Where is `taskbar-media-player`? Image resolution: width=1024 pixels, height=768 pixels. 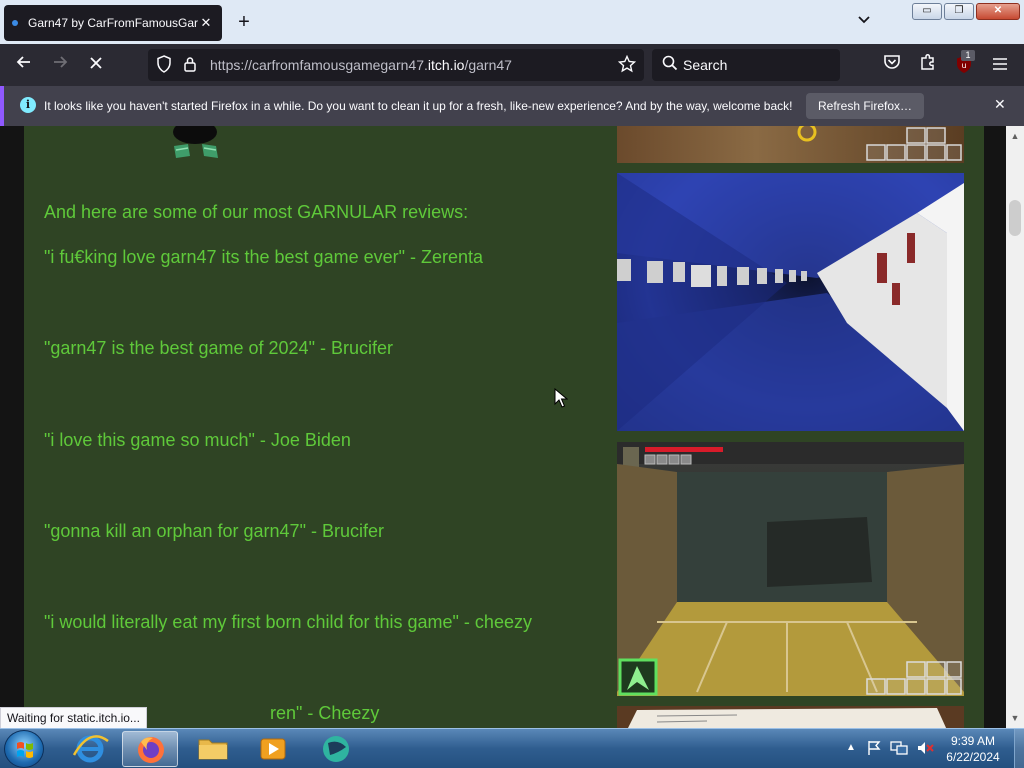
taskbar-media-player is located at coordinates (273, 749).